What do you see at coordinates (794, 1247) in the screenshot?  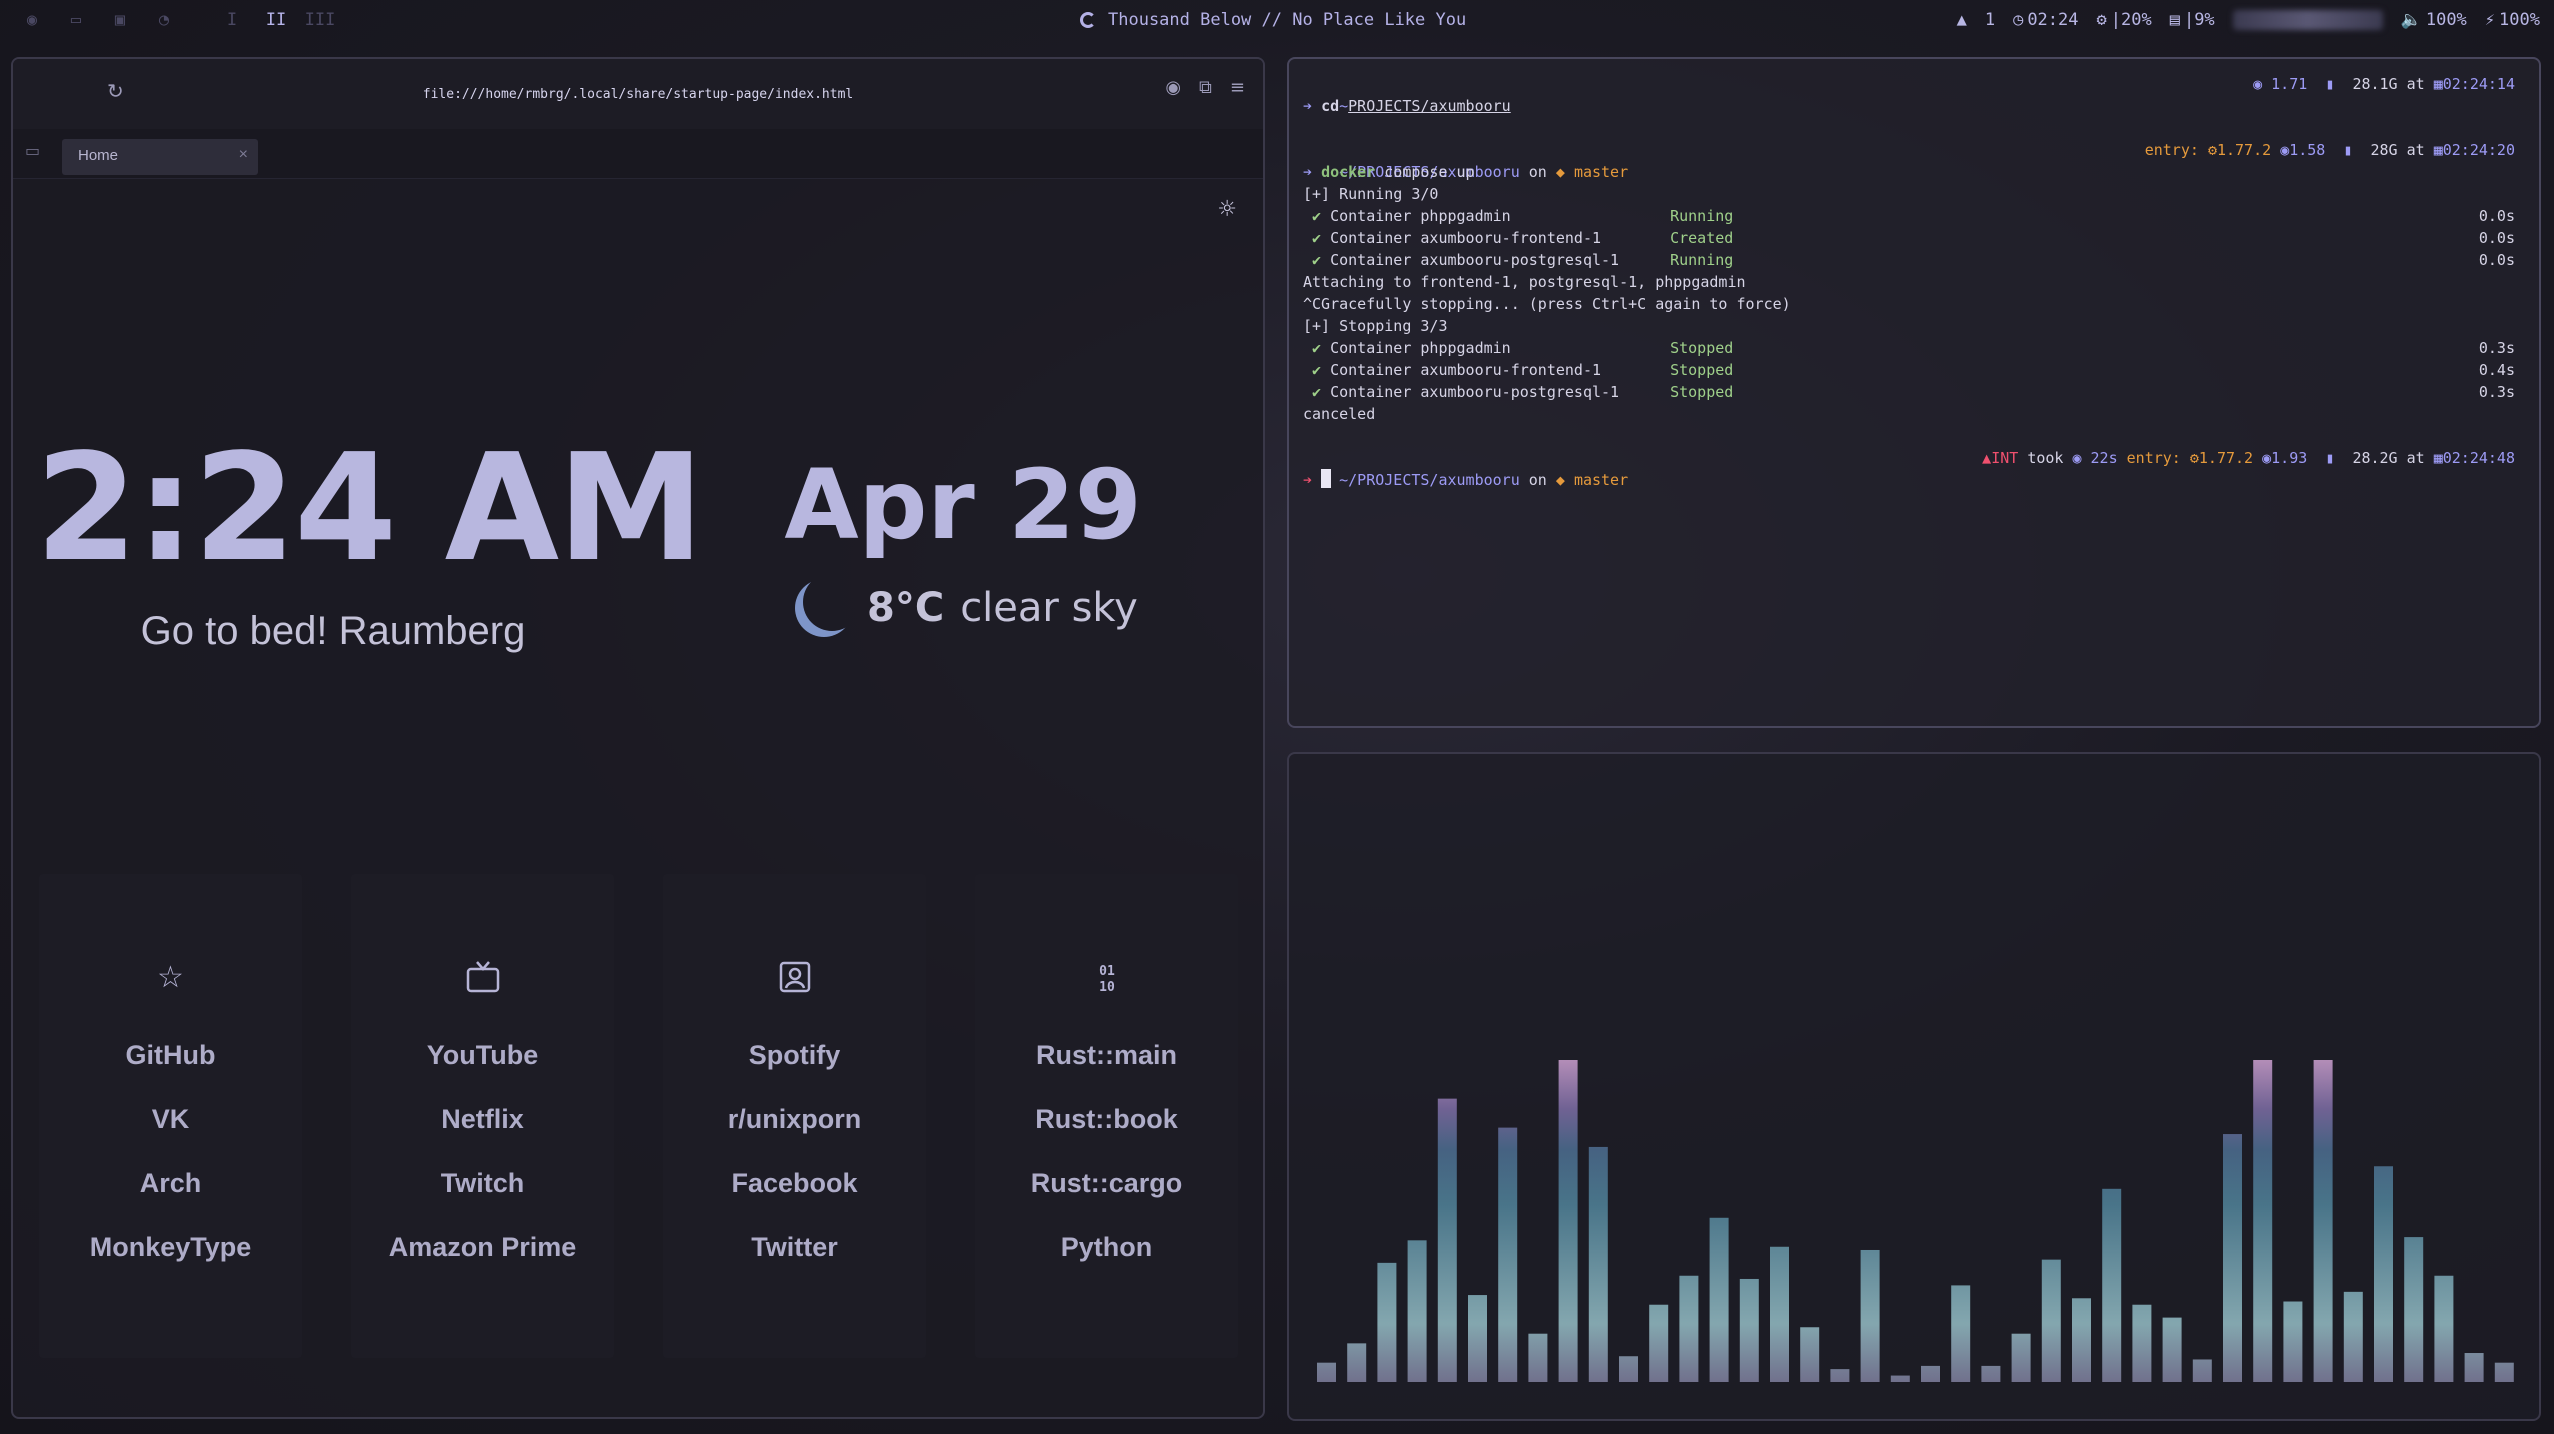 I see `bookmark-link: Twitter` at bounding box center [794, 1247].